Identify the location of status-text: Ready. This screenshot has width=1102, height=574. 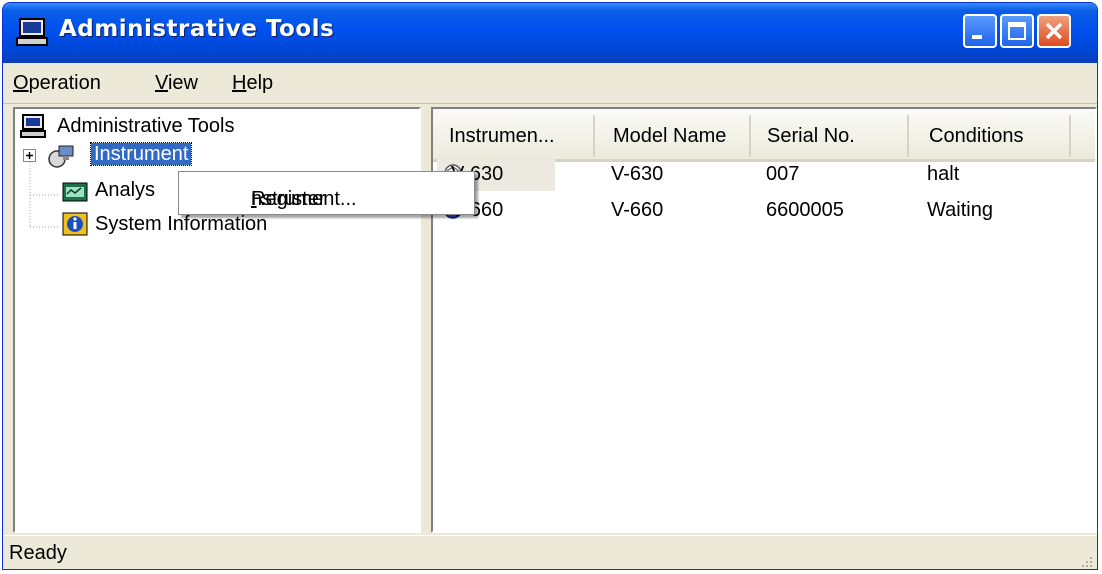
(38, 553).